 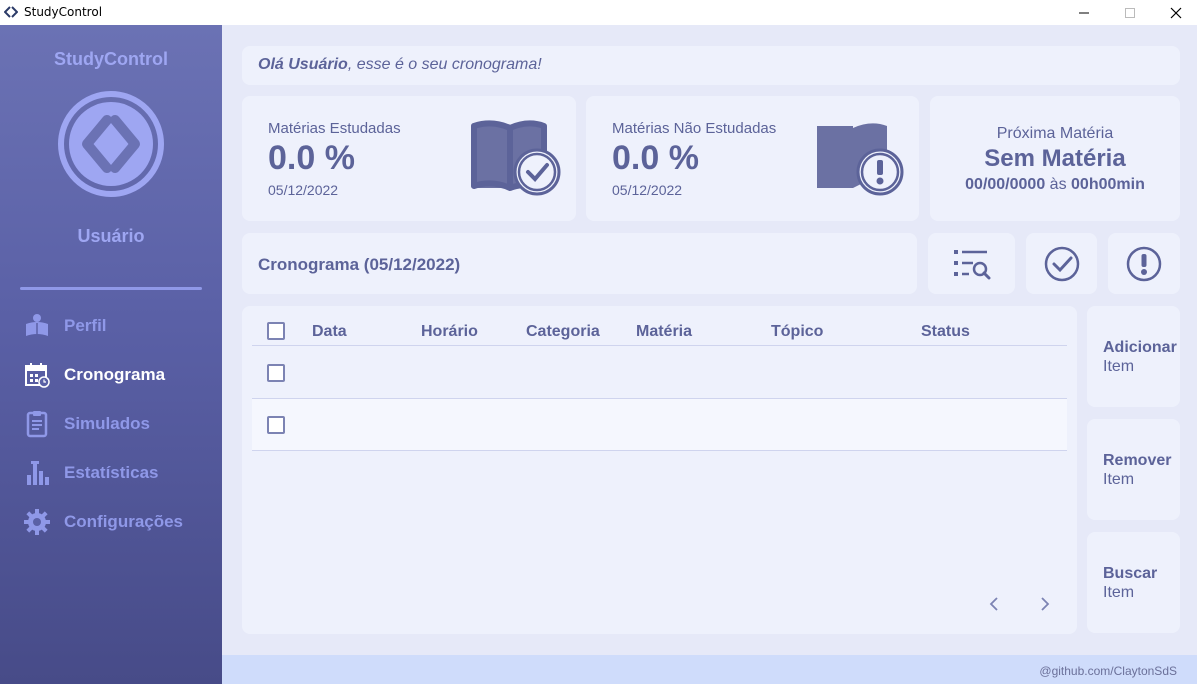 I want to click on chevron-left-icon, so click(x=993, y=604).